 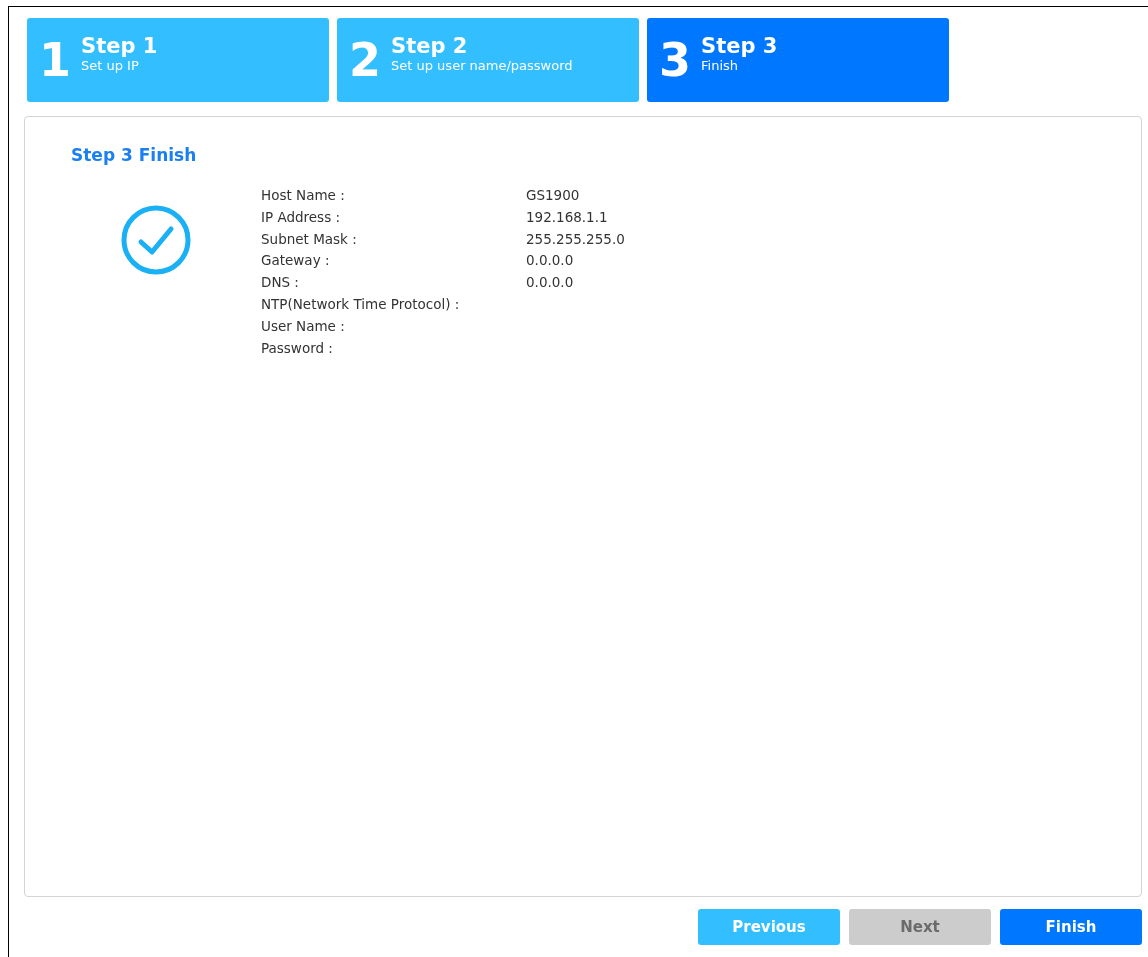 What do you see at coordinates (55, 60) in the screenshot?
I see `step-number: 1` at bounding box center [55, 60].